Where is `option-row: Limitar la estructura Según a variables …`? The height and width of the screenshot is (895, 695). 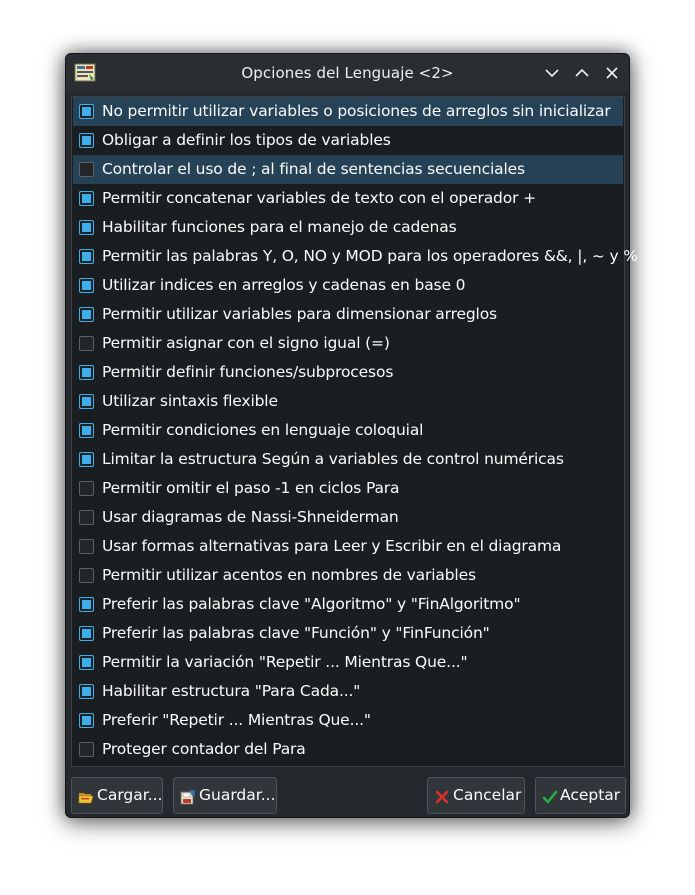 option-row: Limitar la estructura Según a variables … is located at coordinates (348, 459).